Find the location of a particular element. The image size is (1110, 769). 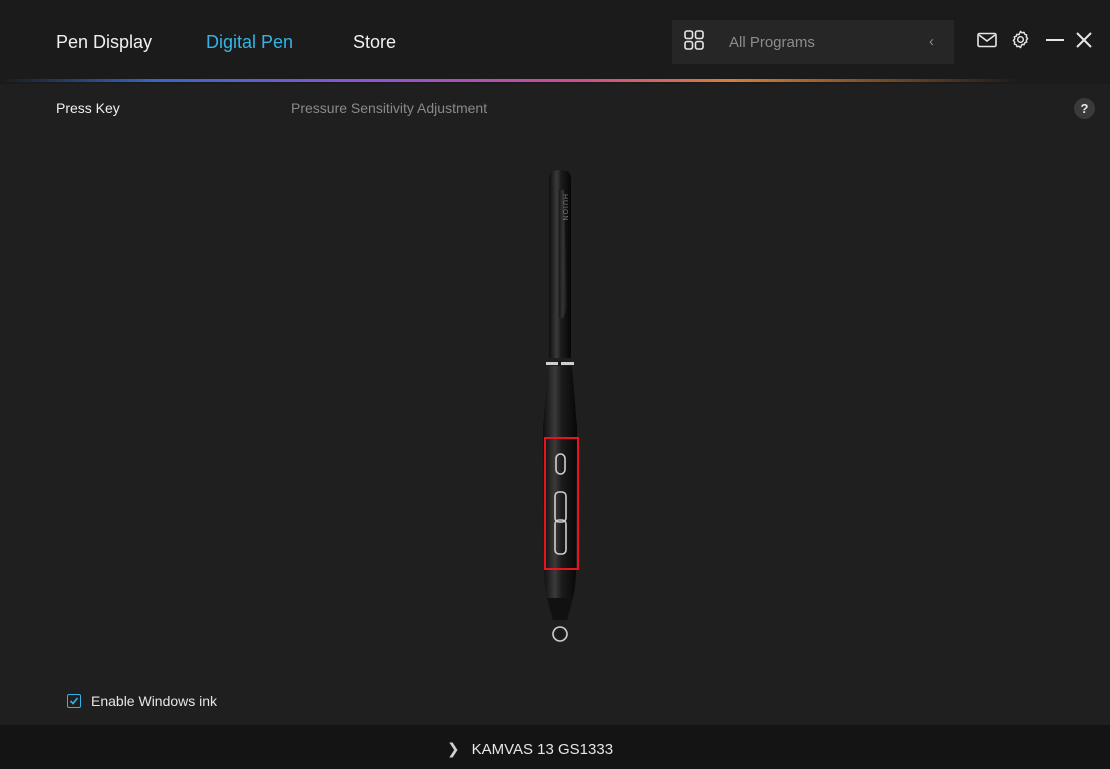

mail-icon is located at coordinates (987, 40).